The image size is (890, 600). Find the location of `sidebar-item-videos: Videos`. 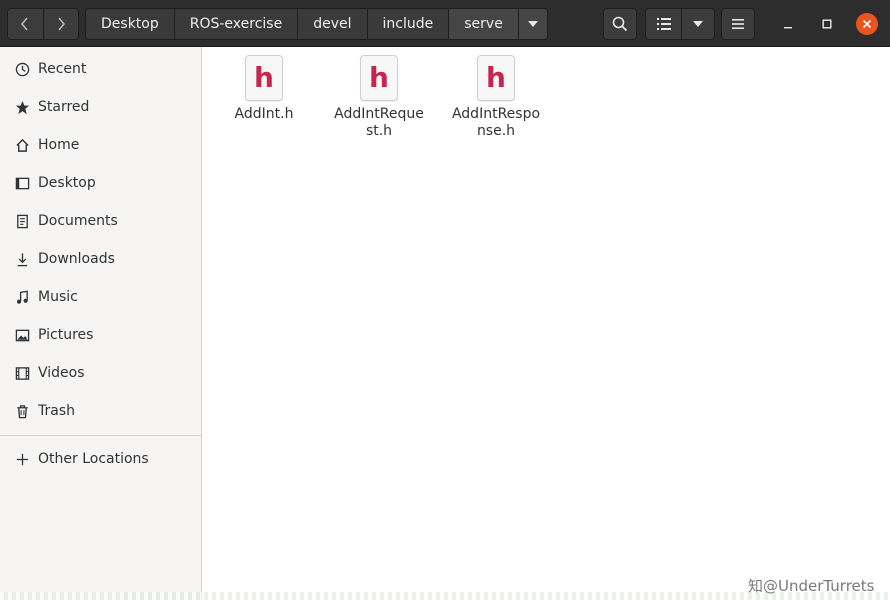

sidebar-item-videos: Videos is located at coordinates (100, 373).